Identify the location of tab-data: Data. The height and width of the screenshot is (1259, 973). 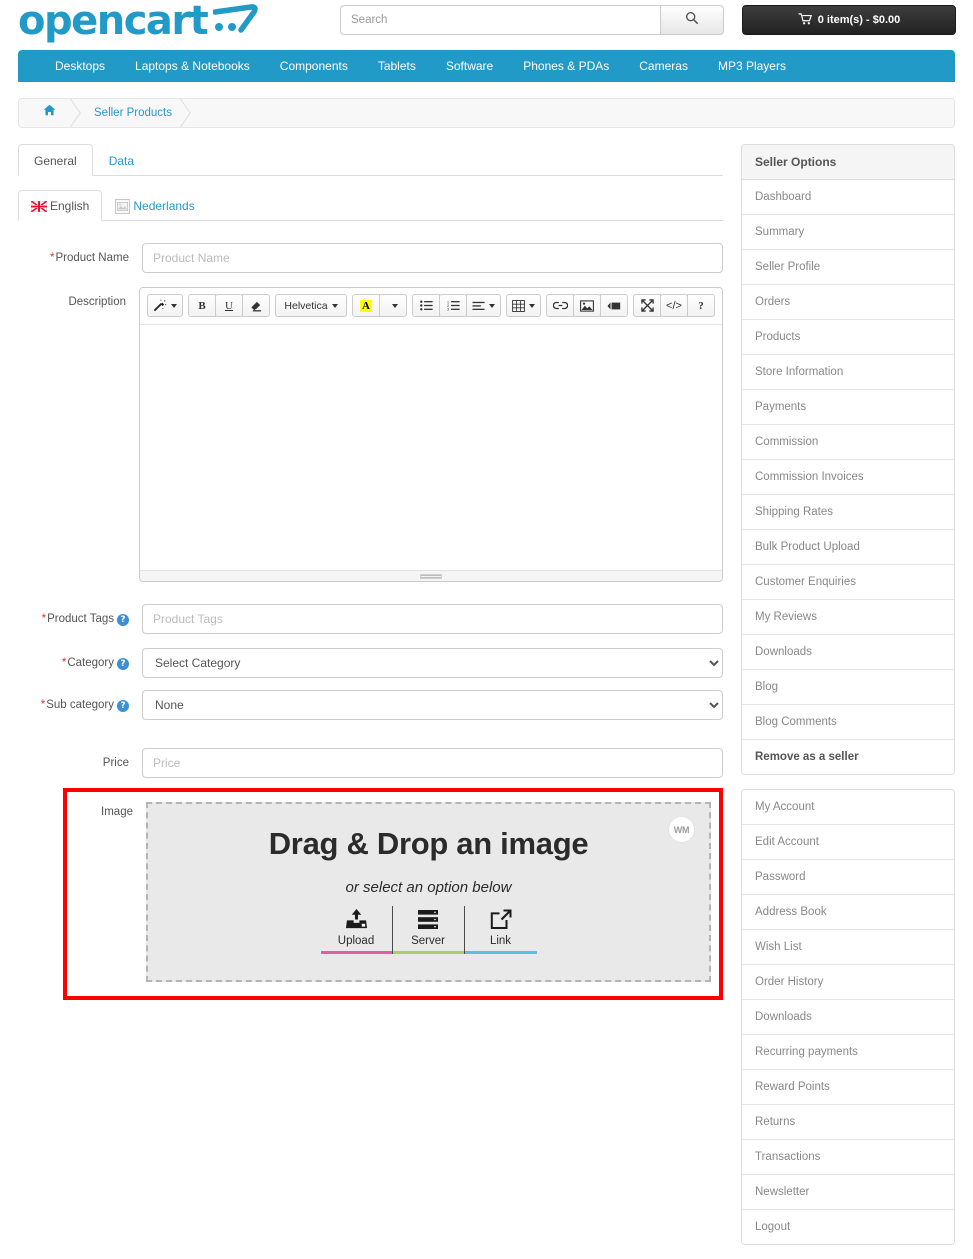
(121, 160).